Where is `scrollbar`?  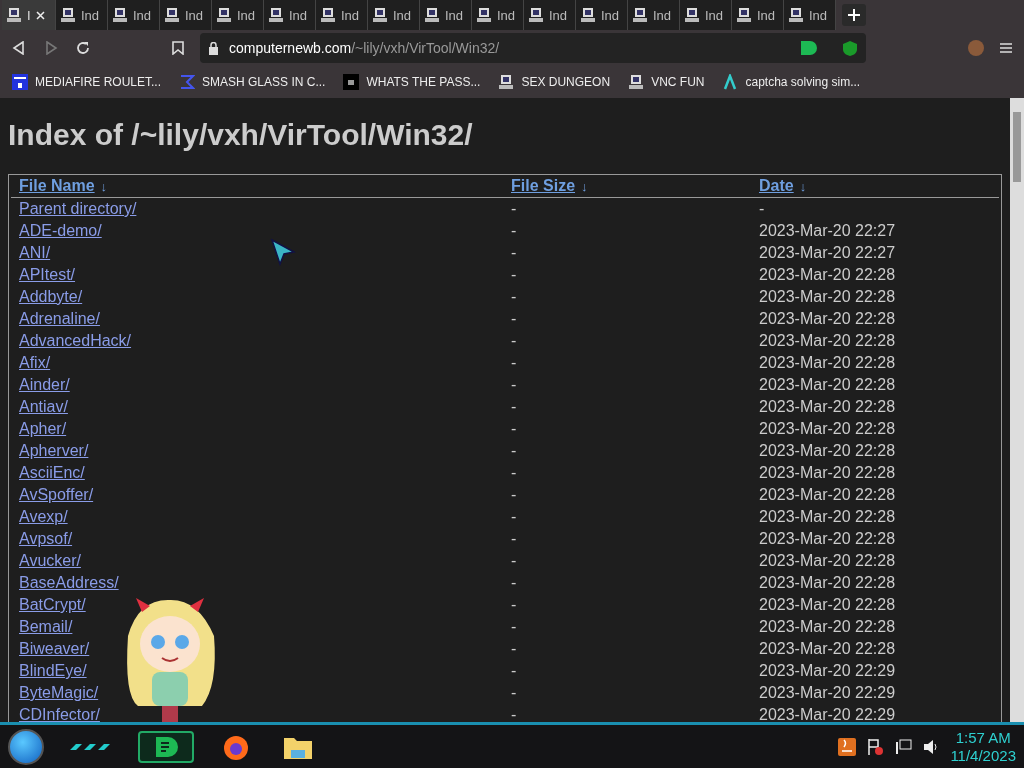 scrollbar is located at coordinates (1017, 410).